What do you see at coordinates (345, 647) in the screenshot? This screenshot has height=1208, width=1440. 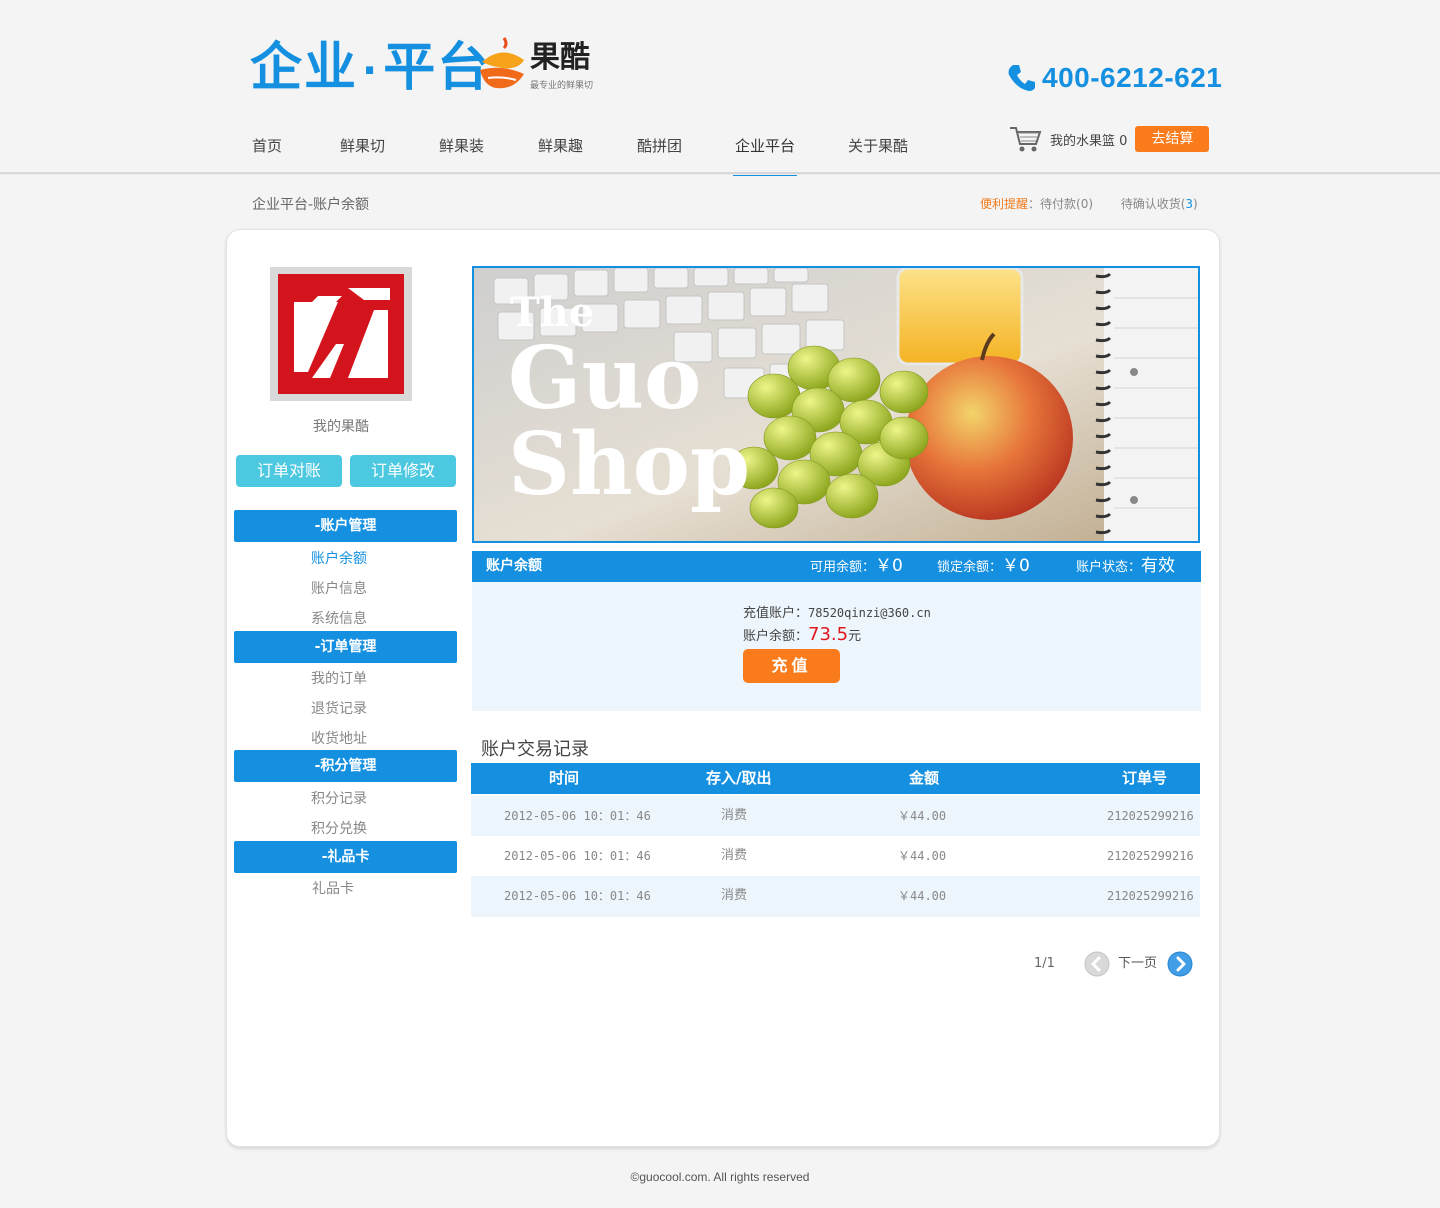 I see `section-order-management: -订单管理` at bounding box center [345, 647].